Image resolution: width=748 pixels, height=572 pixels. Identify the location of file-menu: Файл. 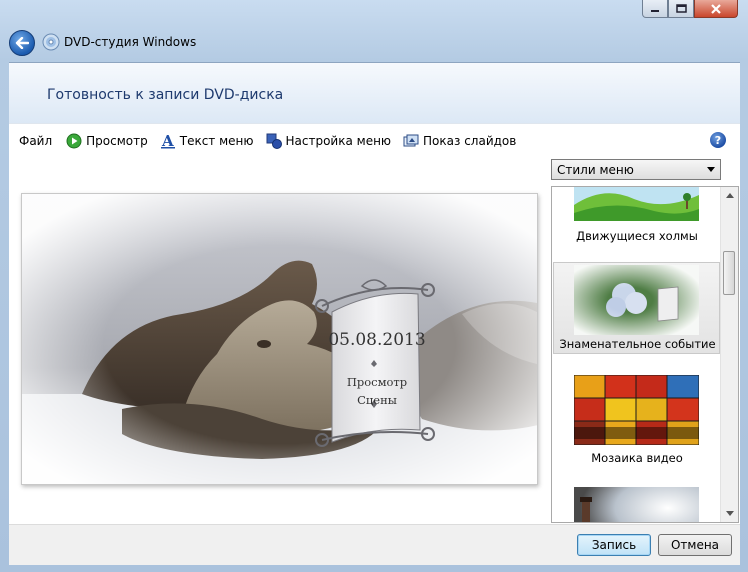
(35, 141).